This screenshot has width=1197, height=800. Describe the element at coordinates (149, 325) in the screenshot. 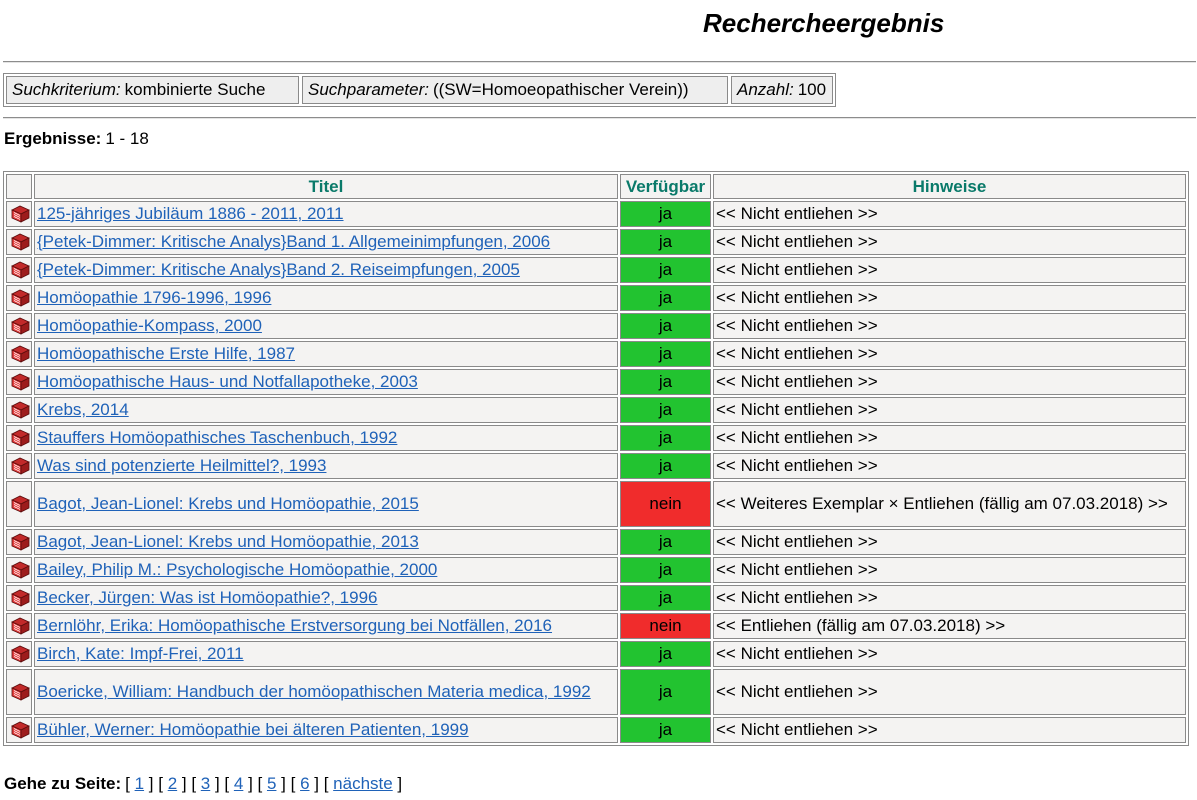

I see `title-link: Homöopathie-Kompass, 2000` at that location.